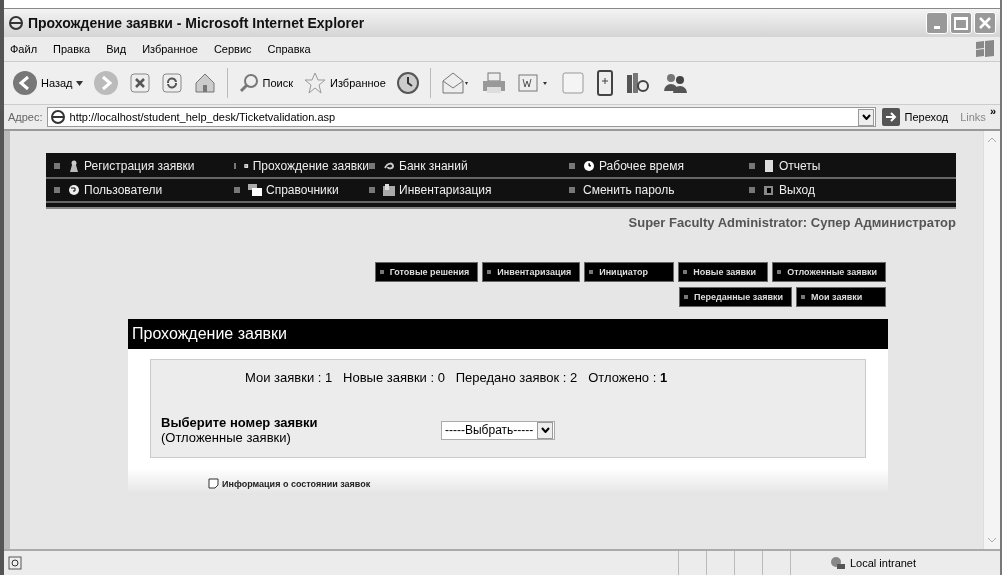 This screenshot has height=575, width=1002. I want to click on scroll-down-icon, so click(992, 540).